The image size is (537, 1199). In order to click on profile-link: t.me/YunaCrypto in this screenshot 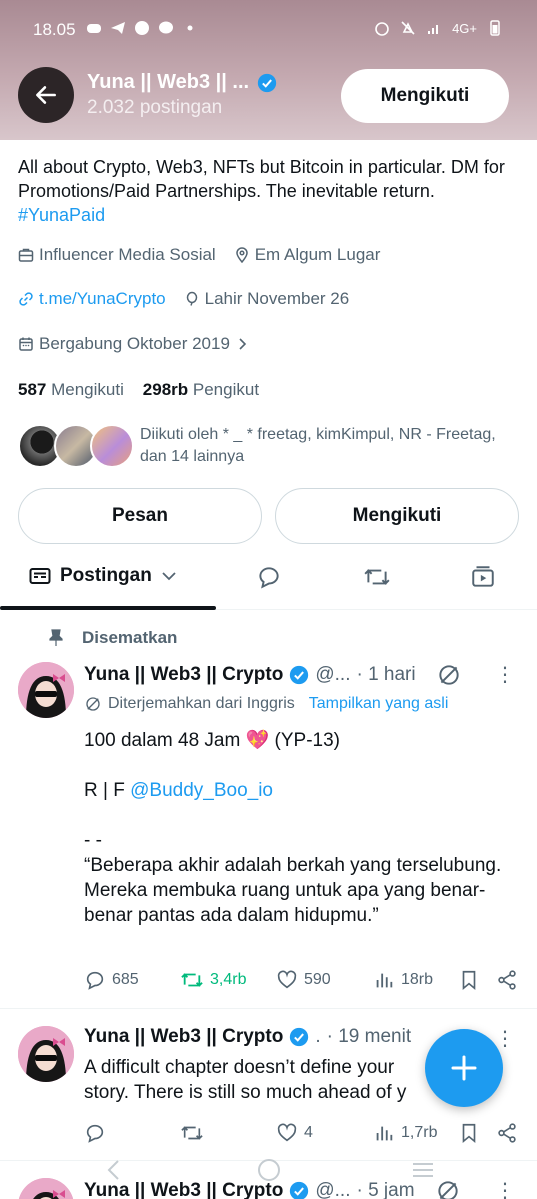, I will do `click(92, 299)`.